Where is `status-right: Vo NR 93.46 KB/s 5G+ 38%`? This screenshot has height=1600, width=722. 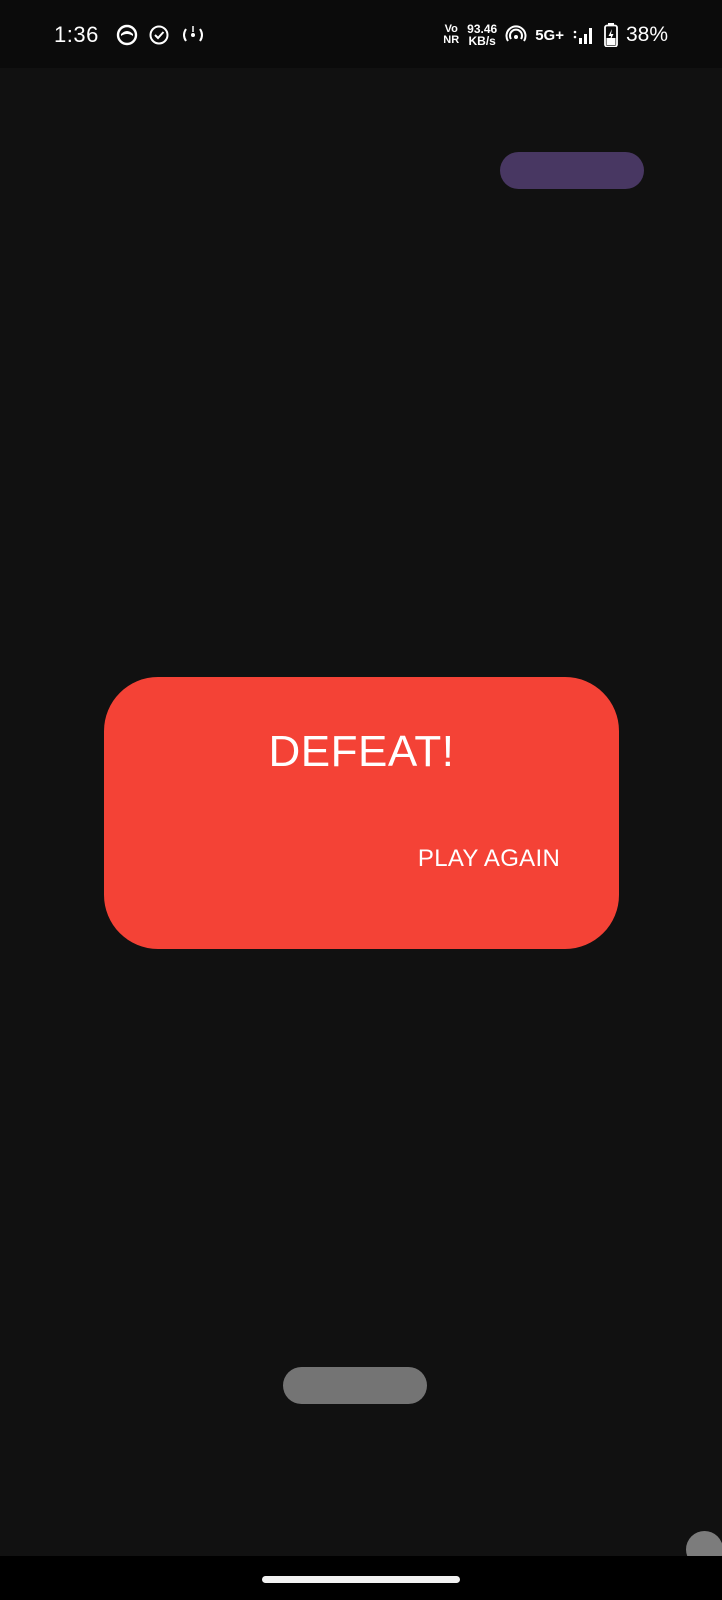 status-right: Vo NR 93.46 KB/s 5G+ 38% is located at coordinates (555, 35).